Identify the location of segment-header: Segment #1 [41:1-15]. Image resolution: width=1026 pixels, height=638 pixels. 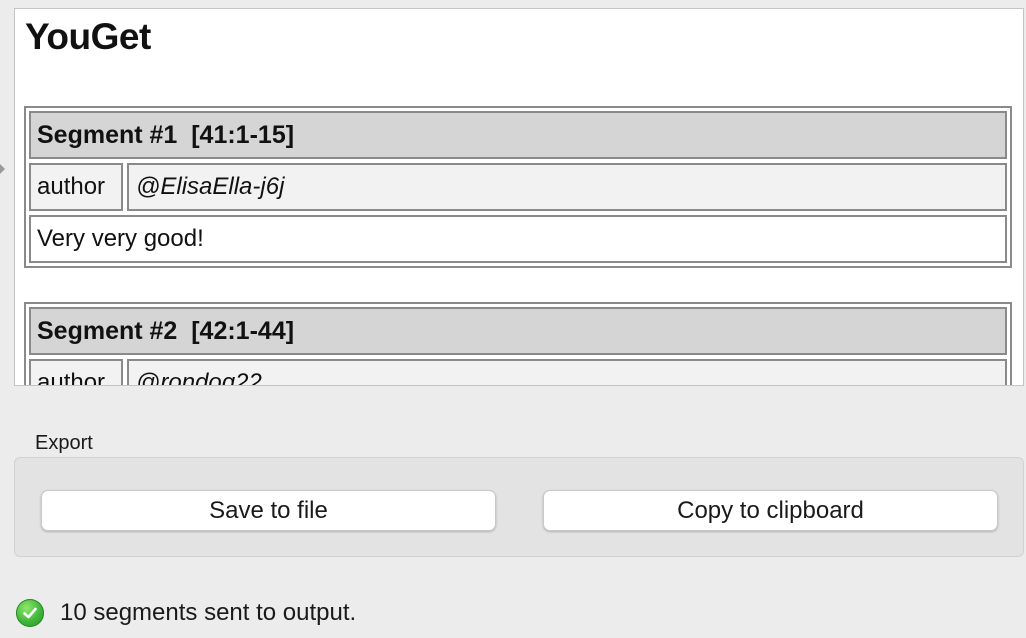
(518, 135).